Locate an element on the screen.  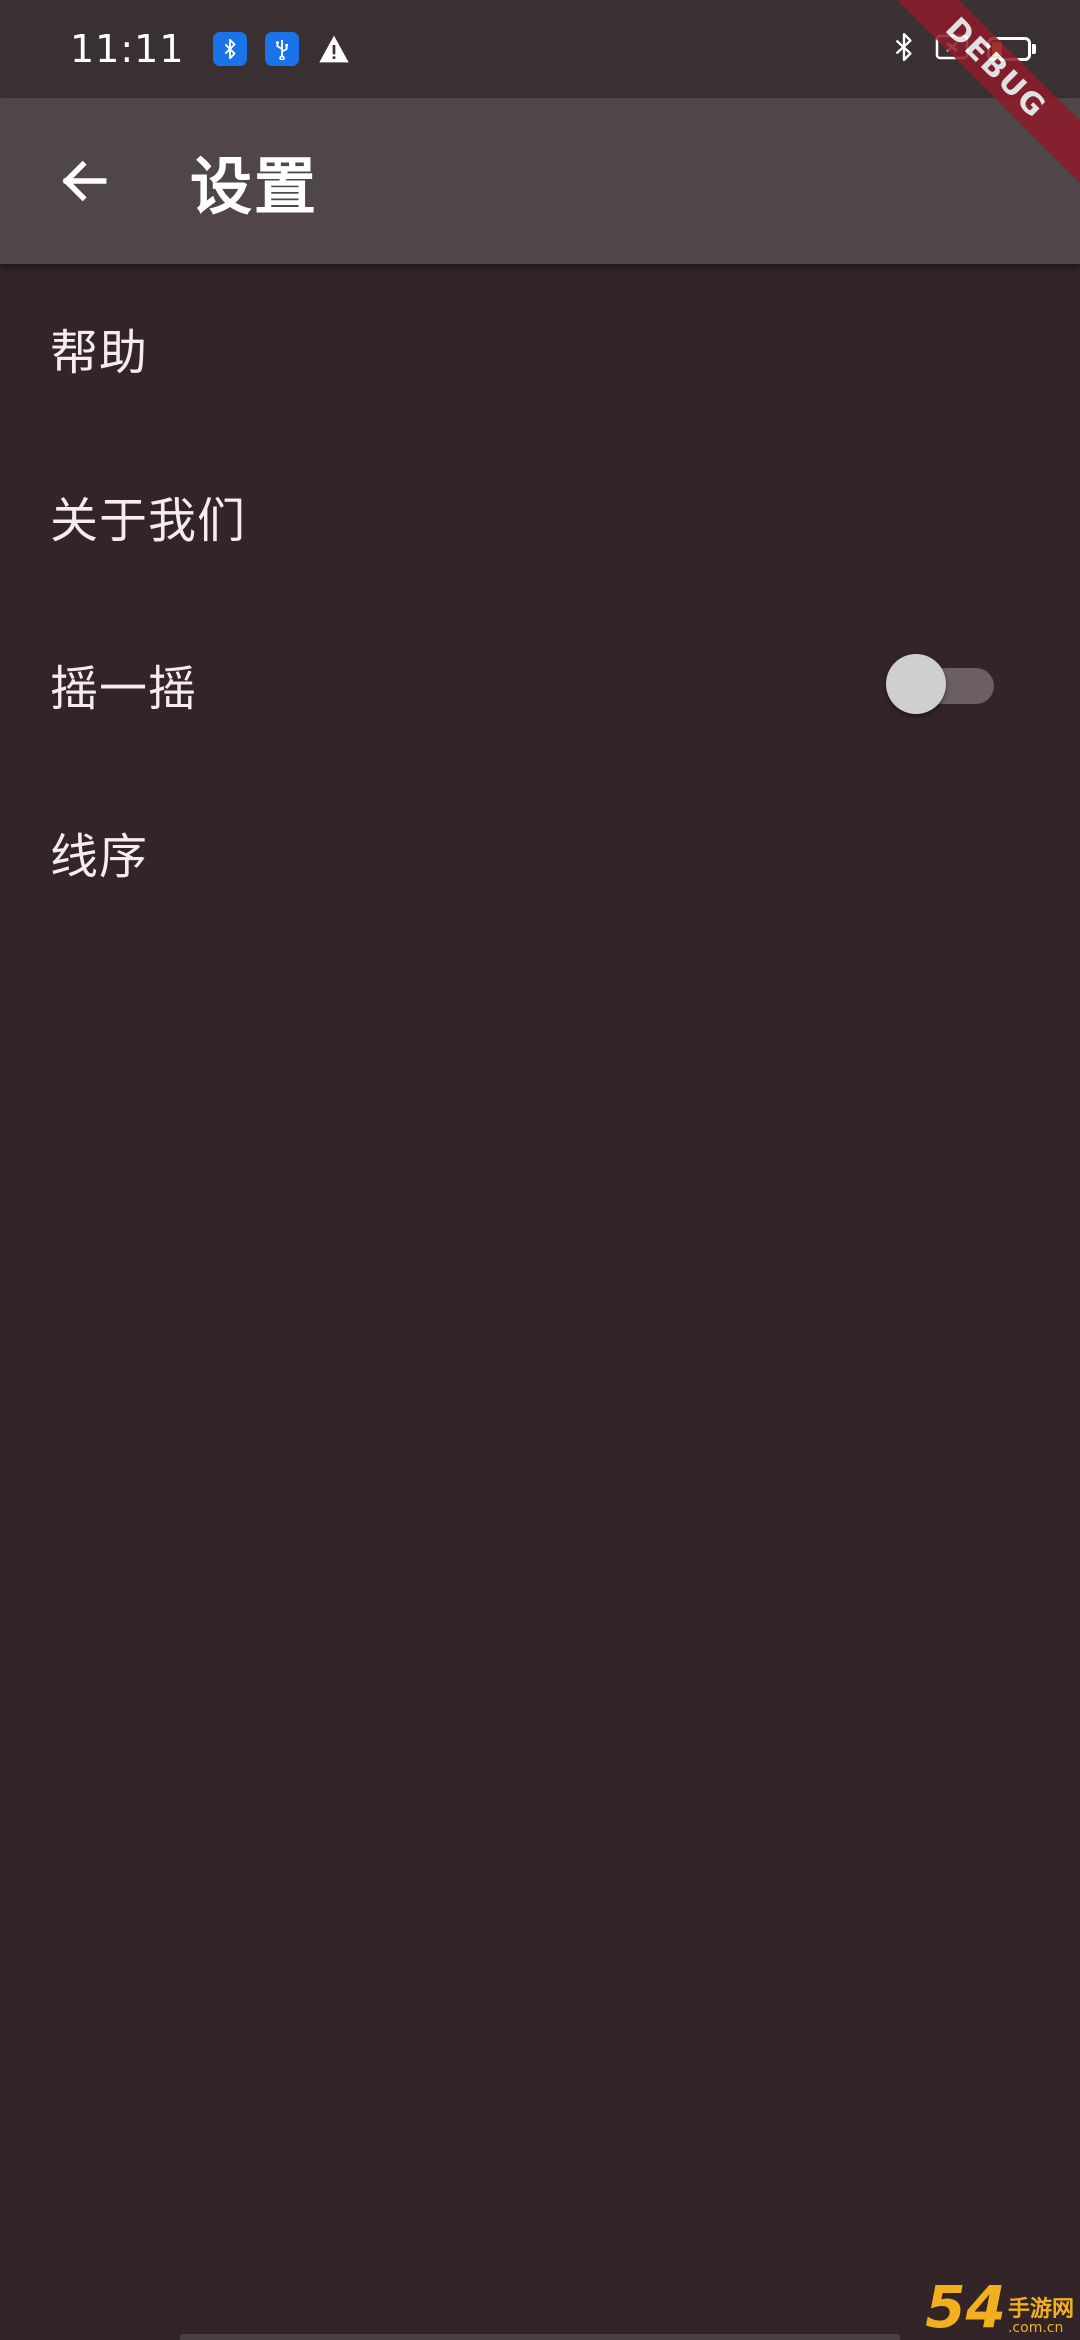
watermark-logo: 54 手游网 .com.cn is located at coordinates (999, 2307).